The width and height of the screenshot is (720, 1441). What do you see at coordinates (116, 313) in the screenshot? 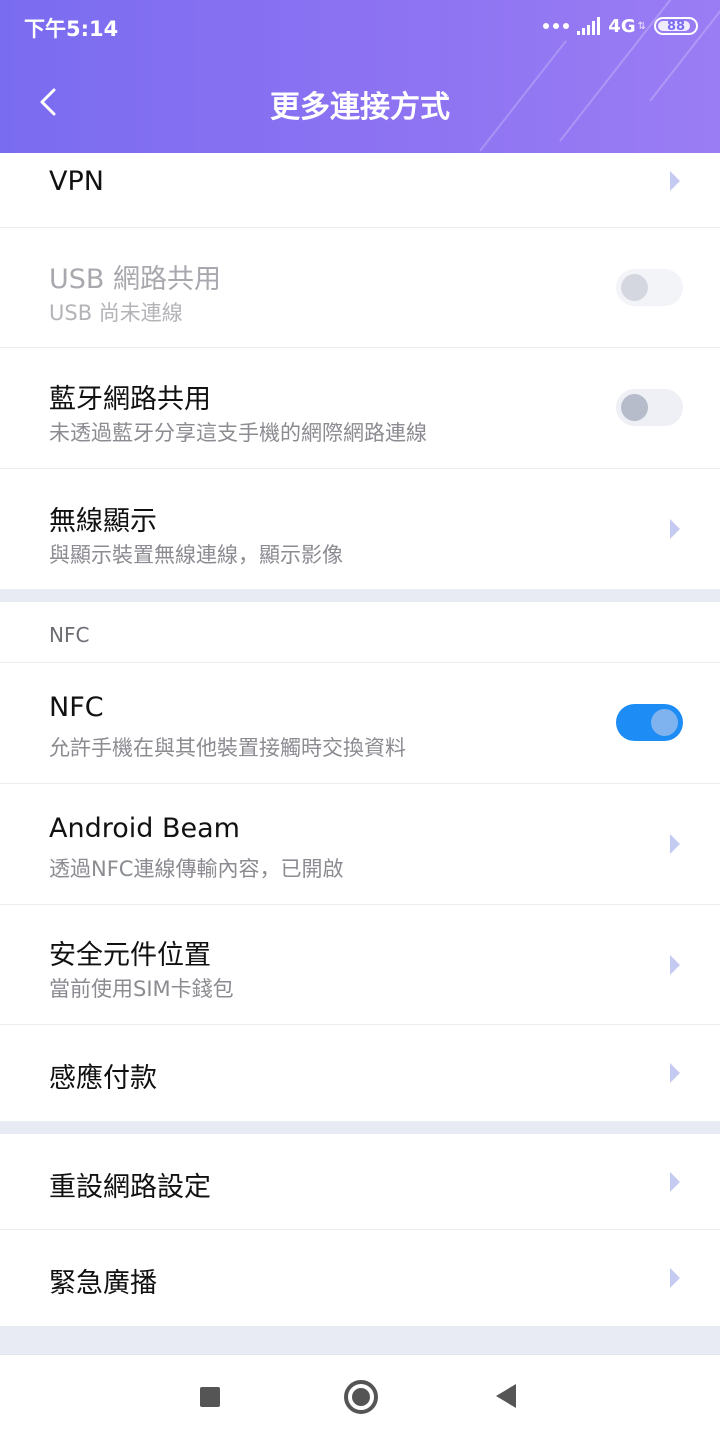
I see `usb-tethering-subtitle: USB 尚未連線` at bounding box center [116, 313].